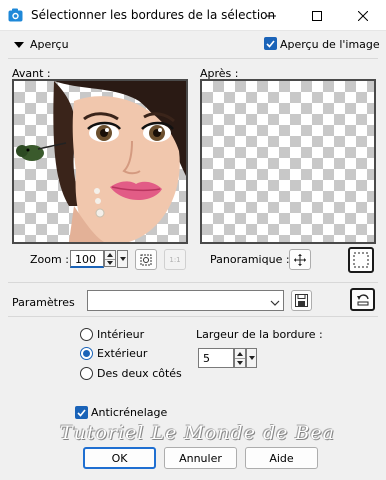  Describe the element at coordinates (175, 259) in the screenshot. I see `zoom-1-to-1-button: 1:1` at that location.